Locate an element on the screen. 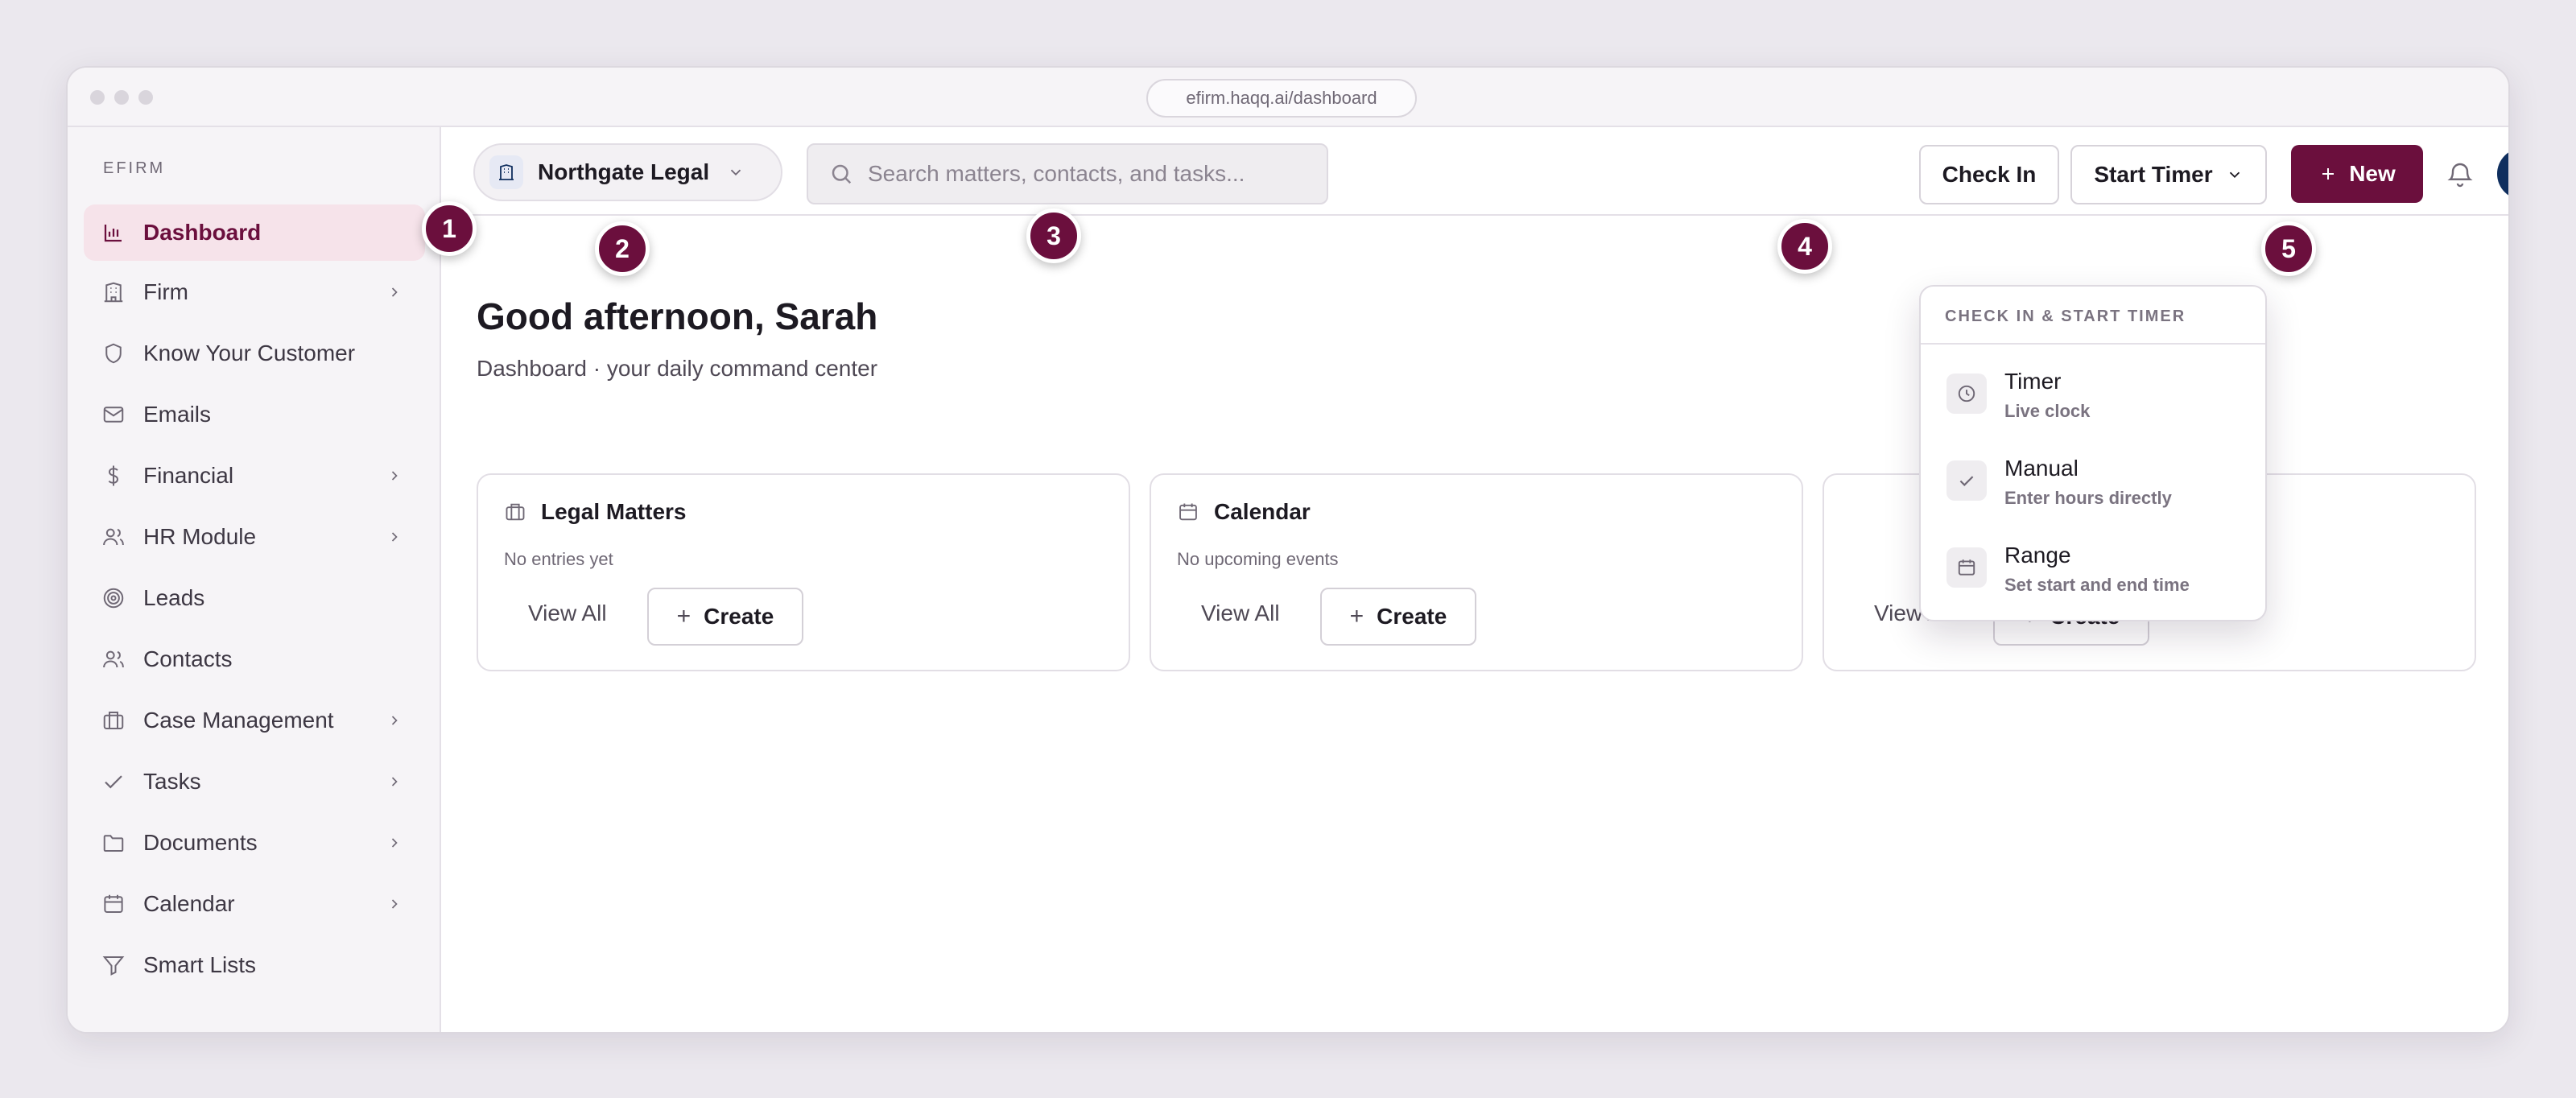 The image size is (2576, 1098). avatar: SM is located at coordinates (2502, 174).